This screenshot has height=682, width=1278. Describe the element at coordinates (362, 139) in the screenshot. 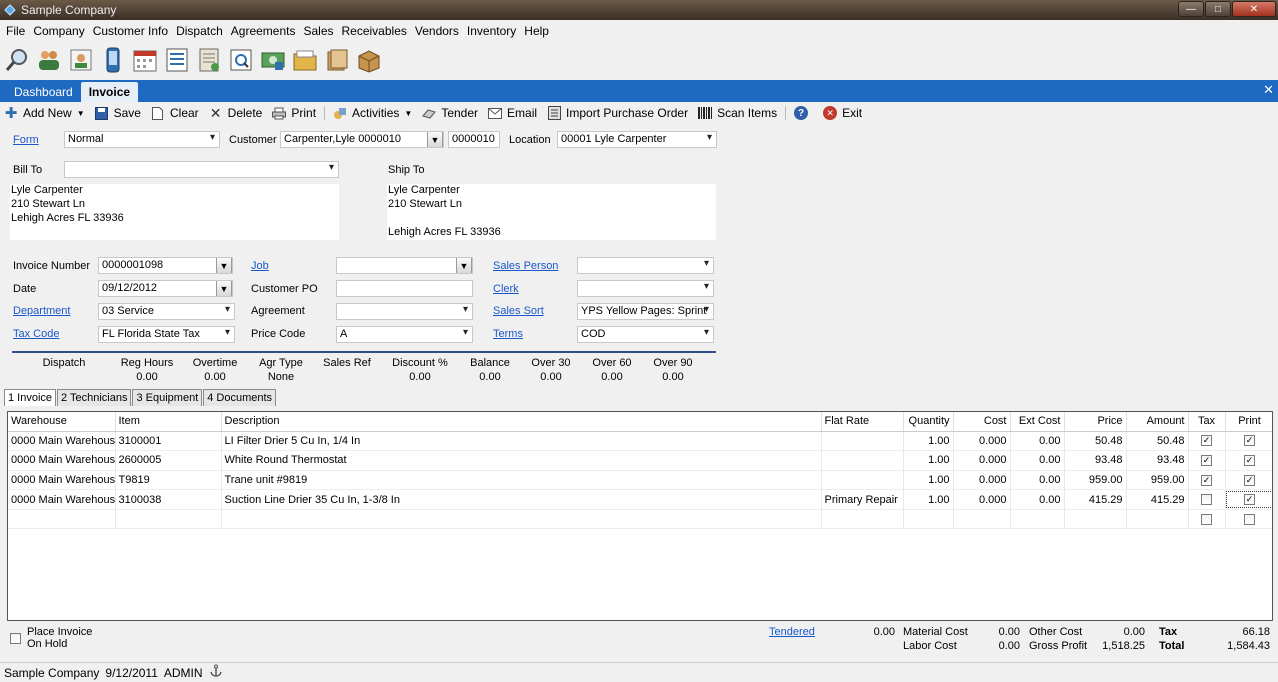

I see `customer-select: Carpenter,Lyle 0000010 ▼` at that location.